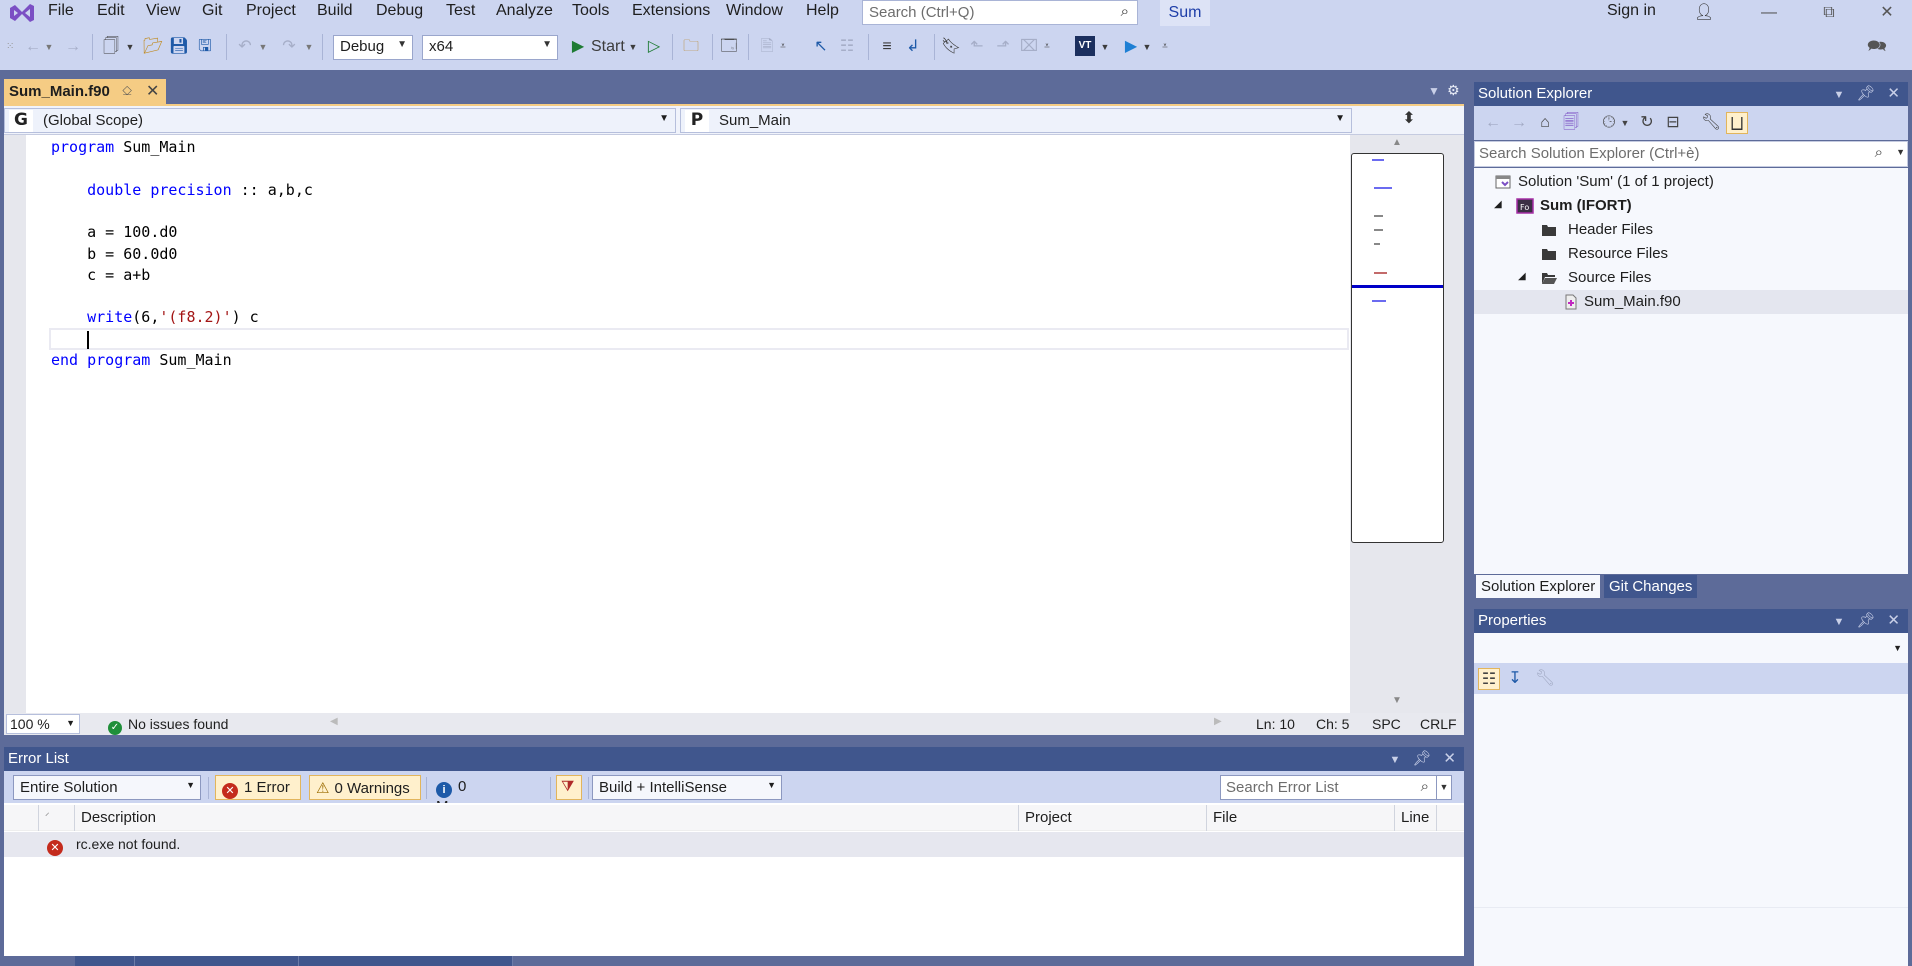 Image resolution: width=1912 pixels, height=966 pixels. What do you see at coordinates (1769, 13) in the screenshot?
I see `minimize-button: —` at bounding box center [1769, 13].